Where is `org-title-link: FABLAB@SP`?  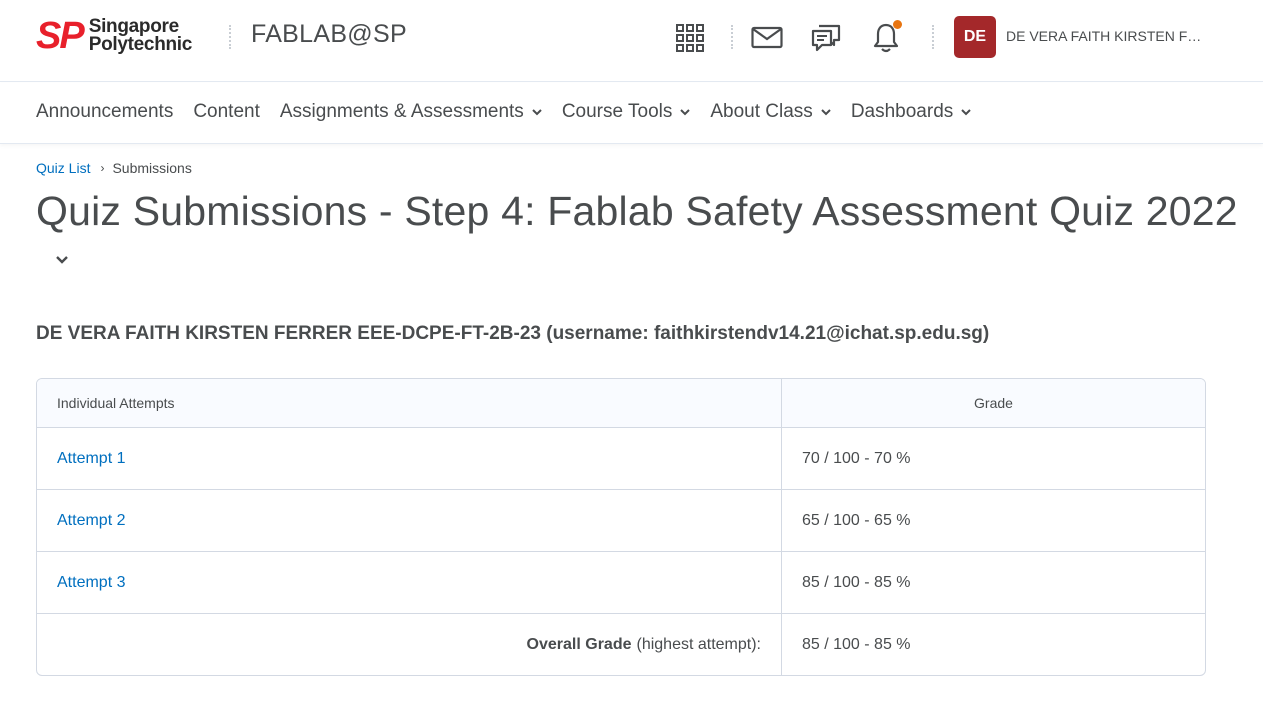 org-title-link: FABLAB@SP is located at coordinates (329, 34).